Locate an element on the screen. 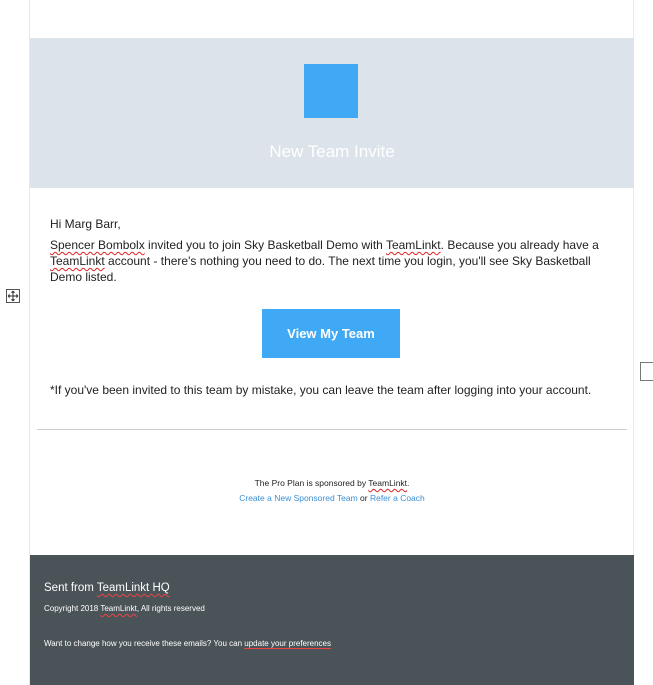 Image resolution: width=653 pixels, height=685 pixels. sent-prefix: Sent from is located at coordinates (70, 588).